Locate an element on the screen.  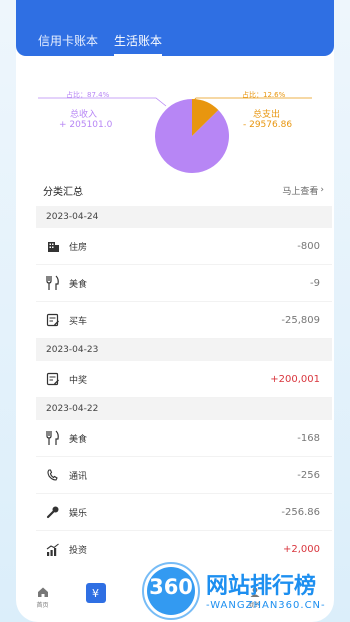
tab-credit-card-ledger: 信用卡账本 is located at coordinates (68, 28).